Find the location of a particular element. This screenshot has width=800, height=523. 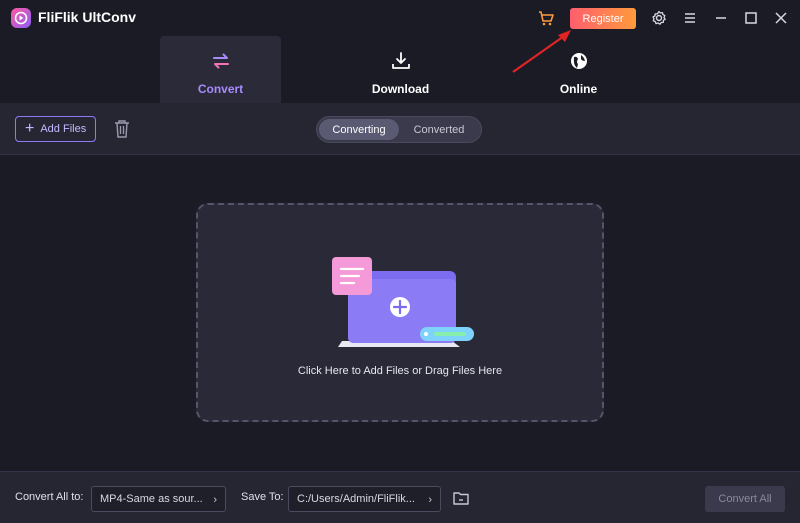

output-format-select: MP4-Same as sour... › is located at coordinates (158, 499).